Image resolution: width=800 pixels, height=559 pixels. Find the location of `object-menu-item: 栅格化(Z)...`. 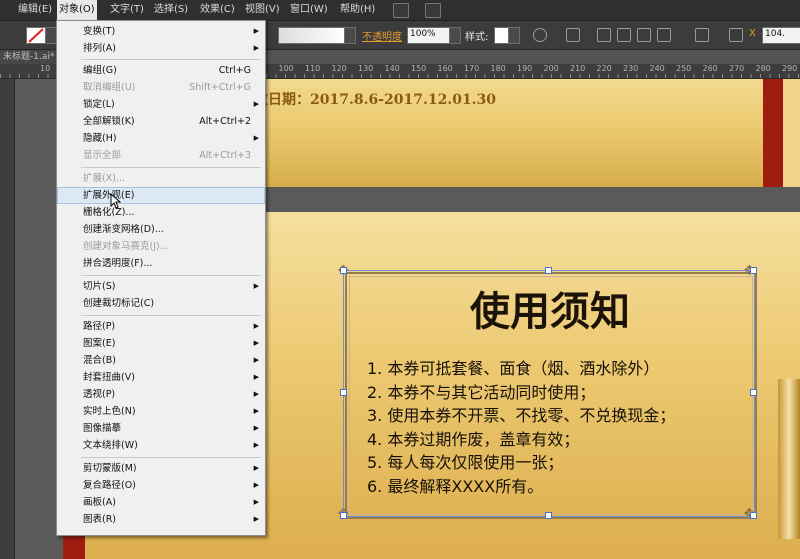

object-menu-item: 栅格化(Z)... is located at coordinates (161, 212).